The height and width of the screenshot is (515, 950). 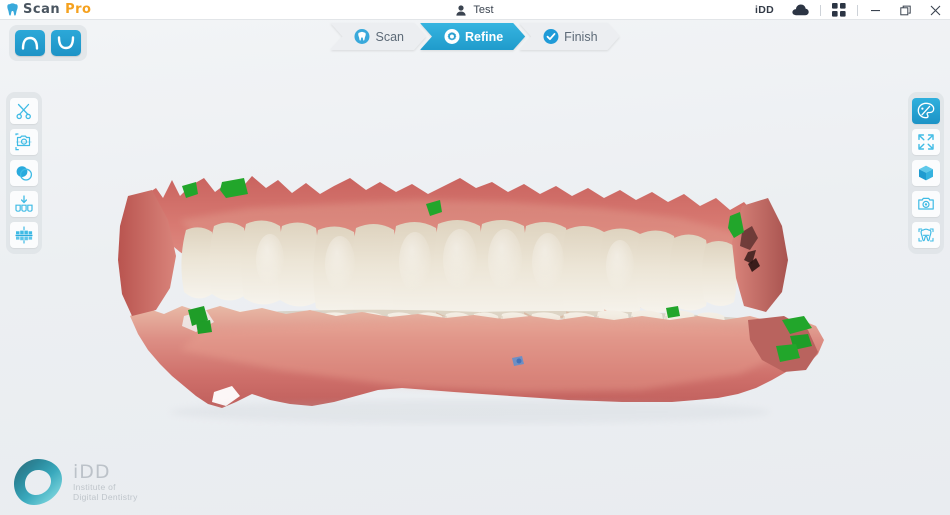 I want to click on lower-arch-button, so click(x=66, y=43).